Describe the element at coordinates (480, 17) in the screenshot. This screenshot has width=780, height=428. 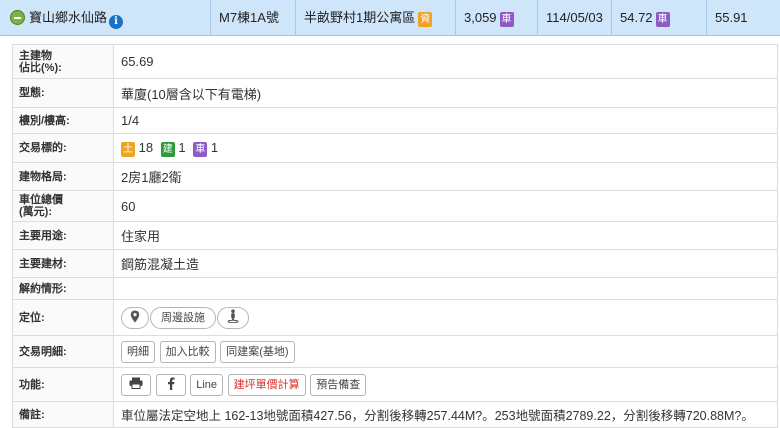
I see `total-price-text: 3,059` at that location.